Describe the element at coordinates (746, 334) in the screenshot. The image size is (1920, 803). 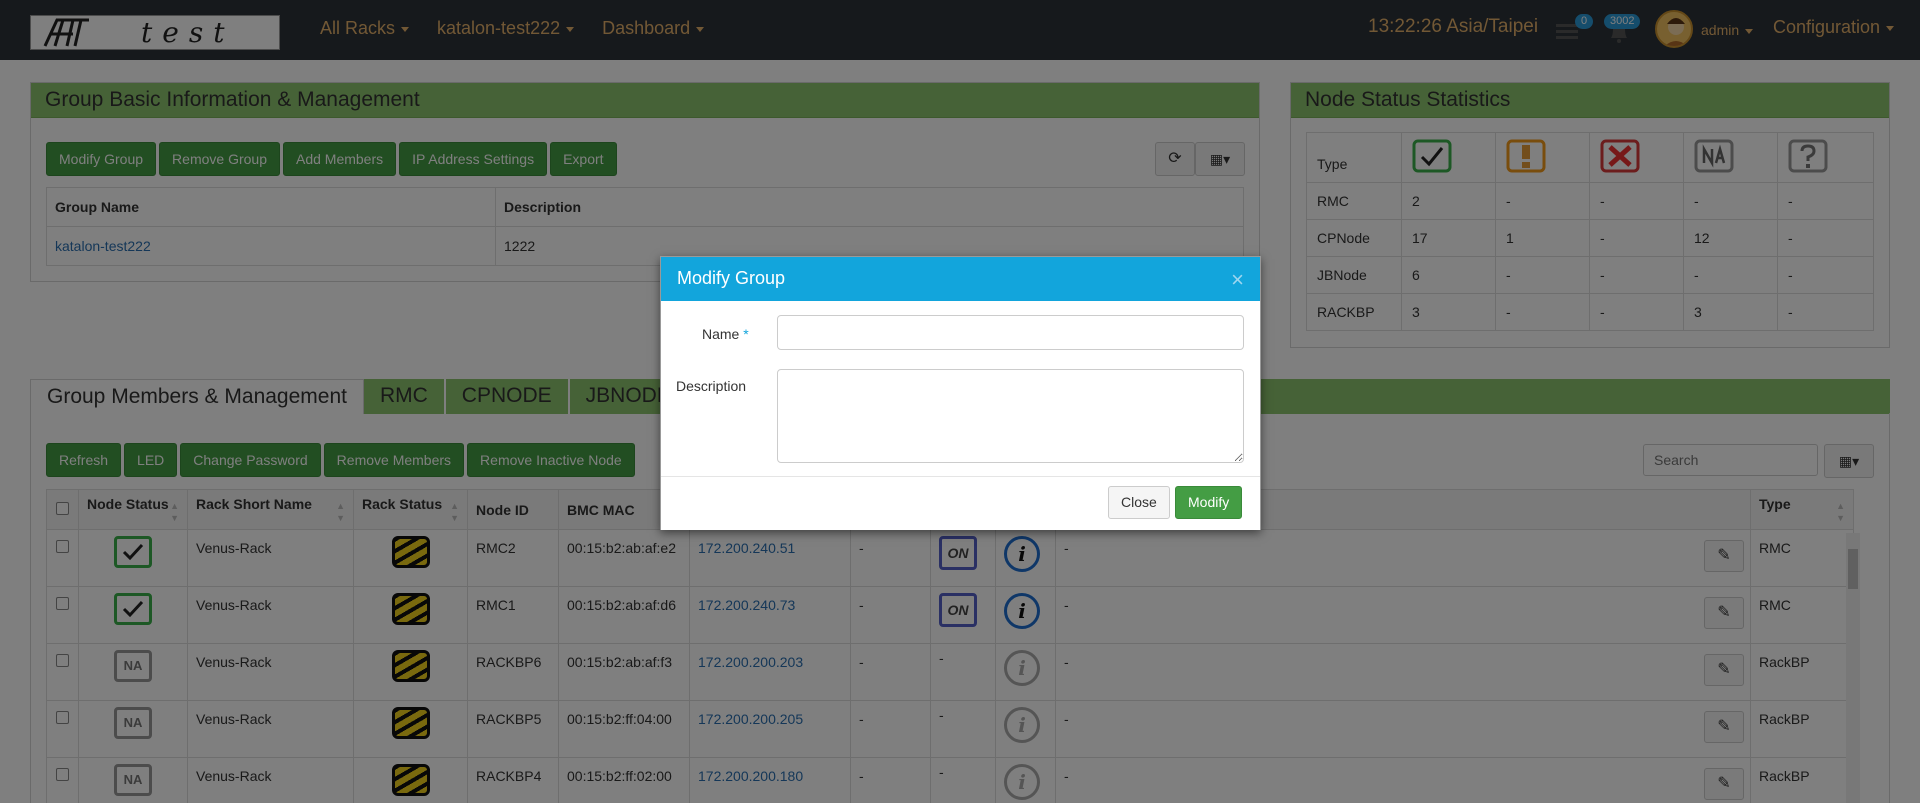
I see `required-mark: *` at that location.